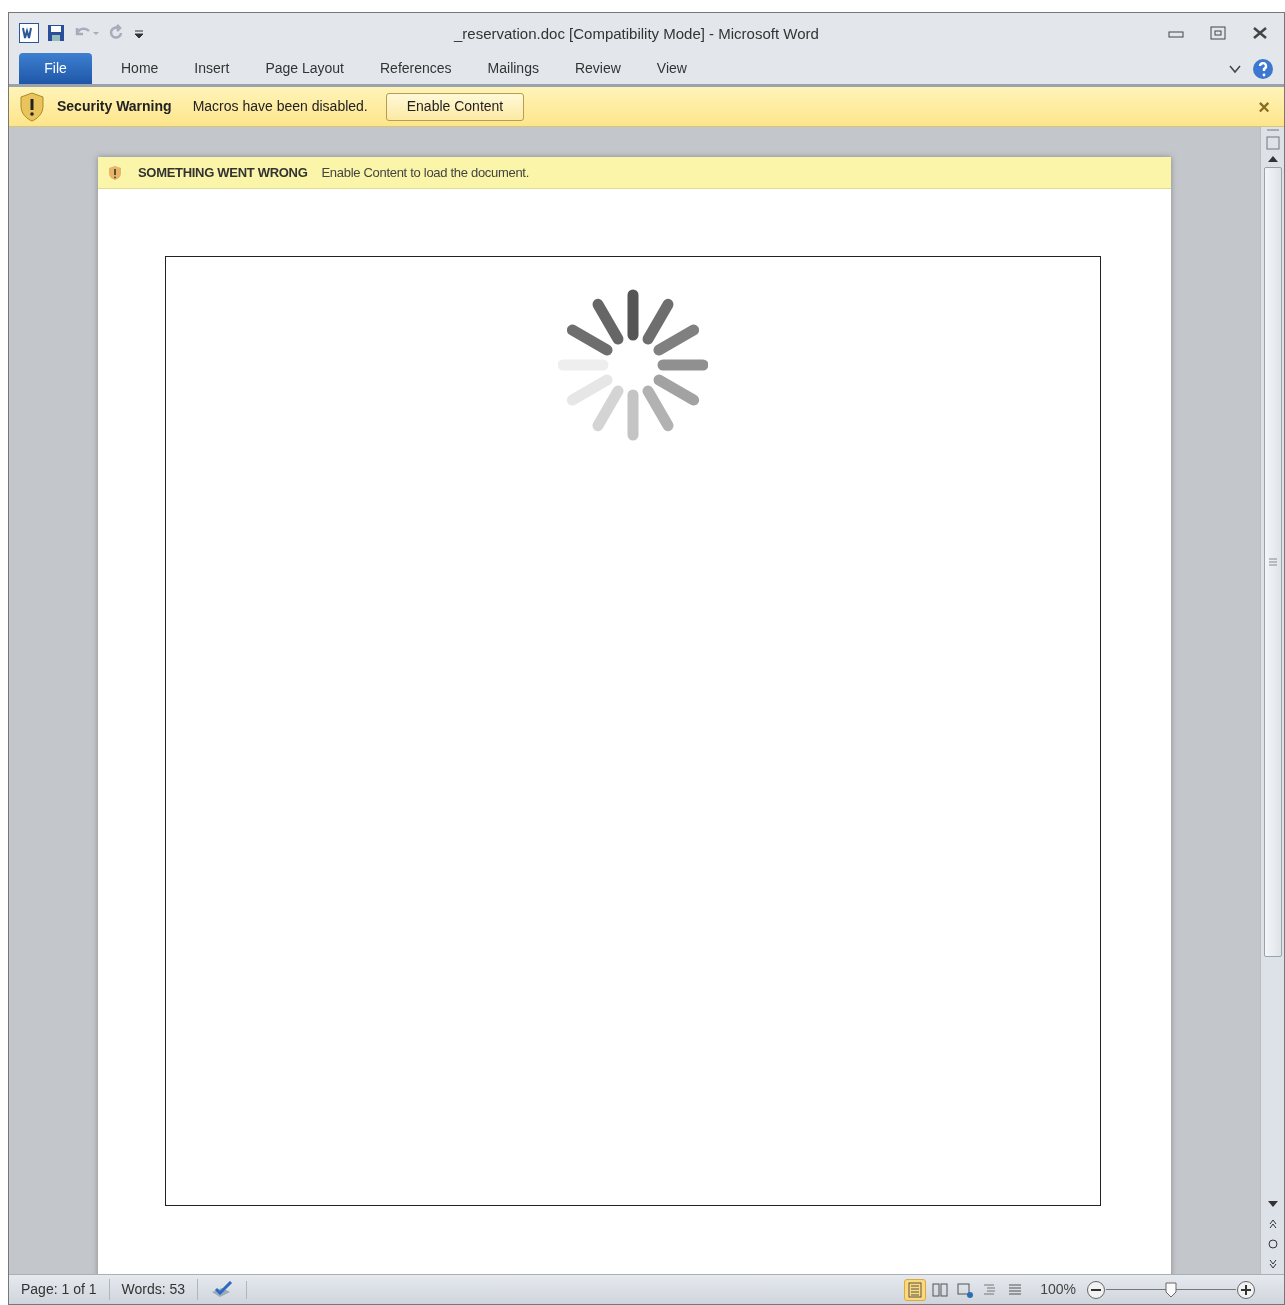 This screenshot has height=1305, width=1285. What do you see at coordinates (455, 106) in the screenshot?
I see `enable-content-button: Enable Content` at bounding box center [455, 106].